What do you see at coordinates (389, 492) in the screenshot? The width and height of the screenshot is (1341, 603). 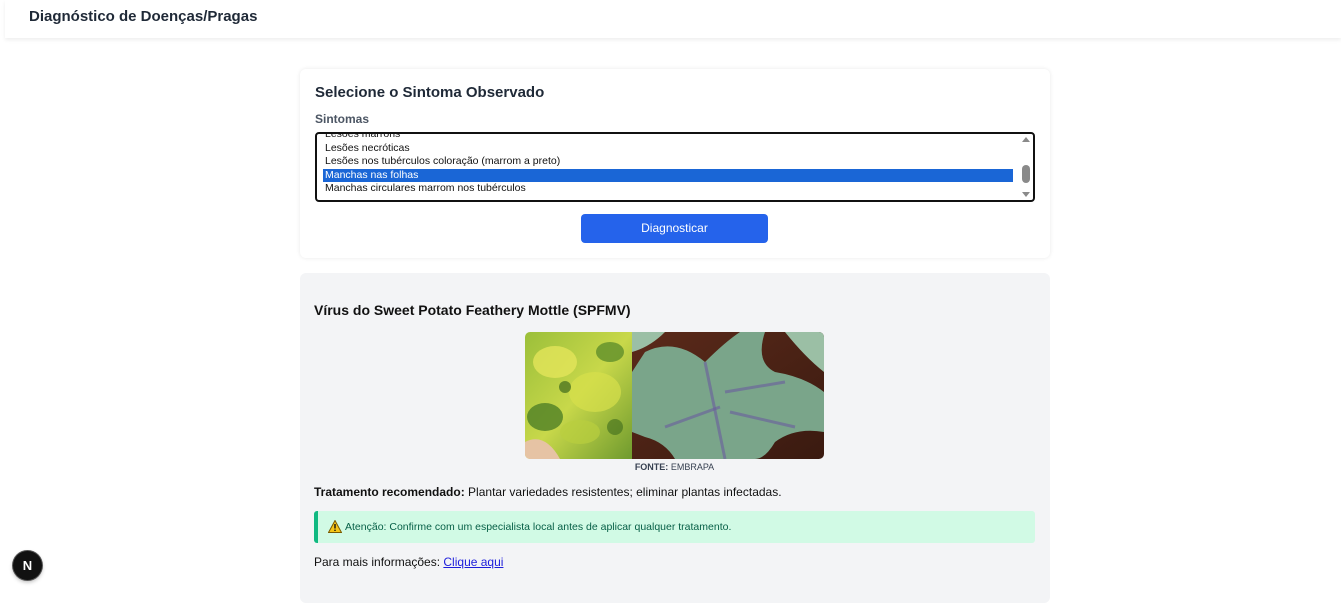 I see `treatment-label: Tratamento recomendado:` at bounding box center [389, 492].